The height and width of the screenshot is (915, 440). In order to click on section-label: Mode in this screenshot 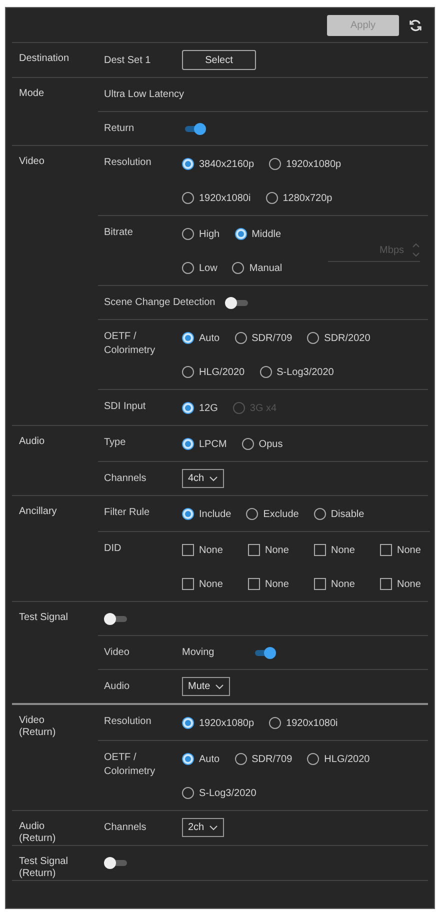, I will do `click(32, 94)`.